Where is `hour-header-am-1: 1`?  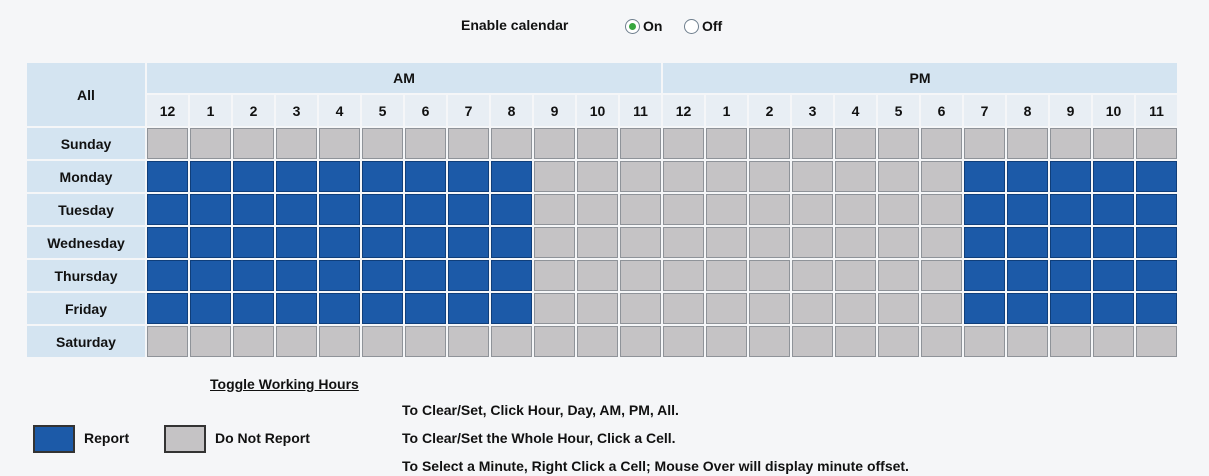
hour-header-am-1: 1 is located at coordinates (210, 110).